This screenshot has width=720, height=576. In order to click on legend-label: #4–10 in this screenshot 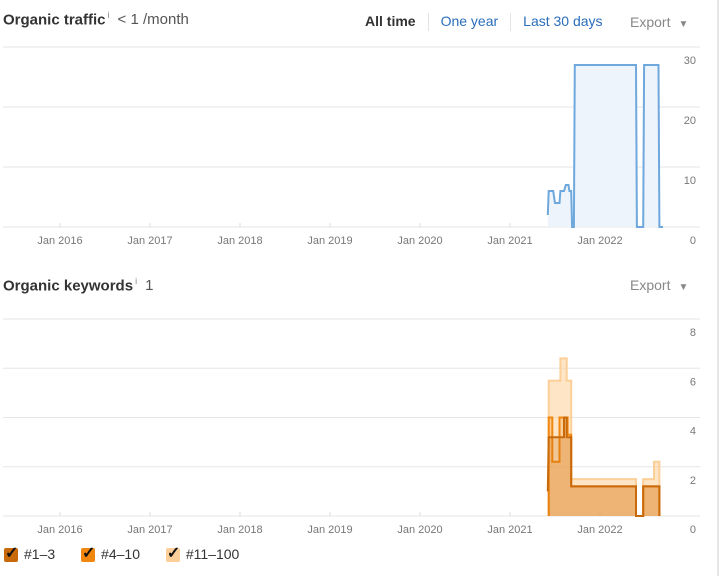, I will do `click(120, 554)`.